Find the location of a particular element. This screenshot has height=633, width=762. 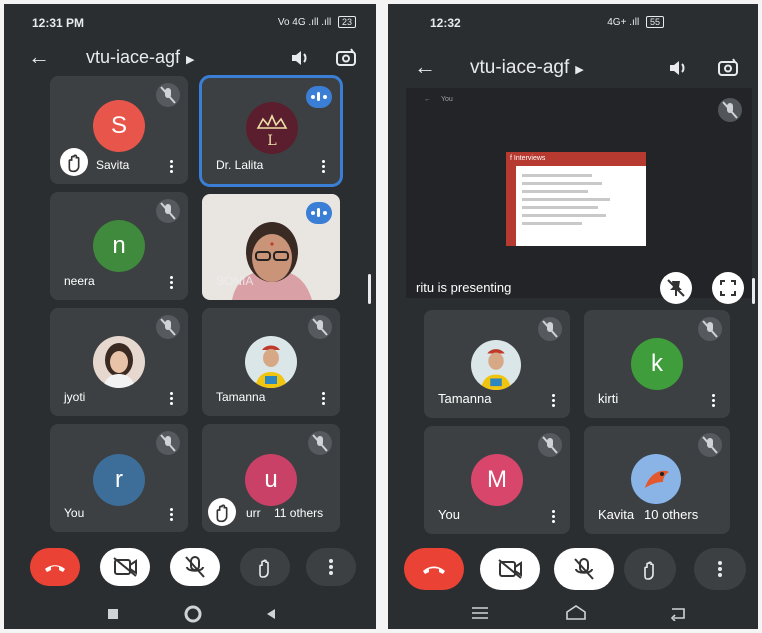

participant-name: jyoti is located at coordinates (75, 397).